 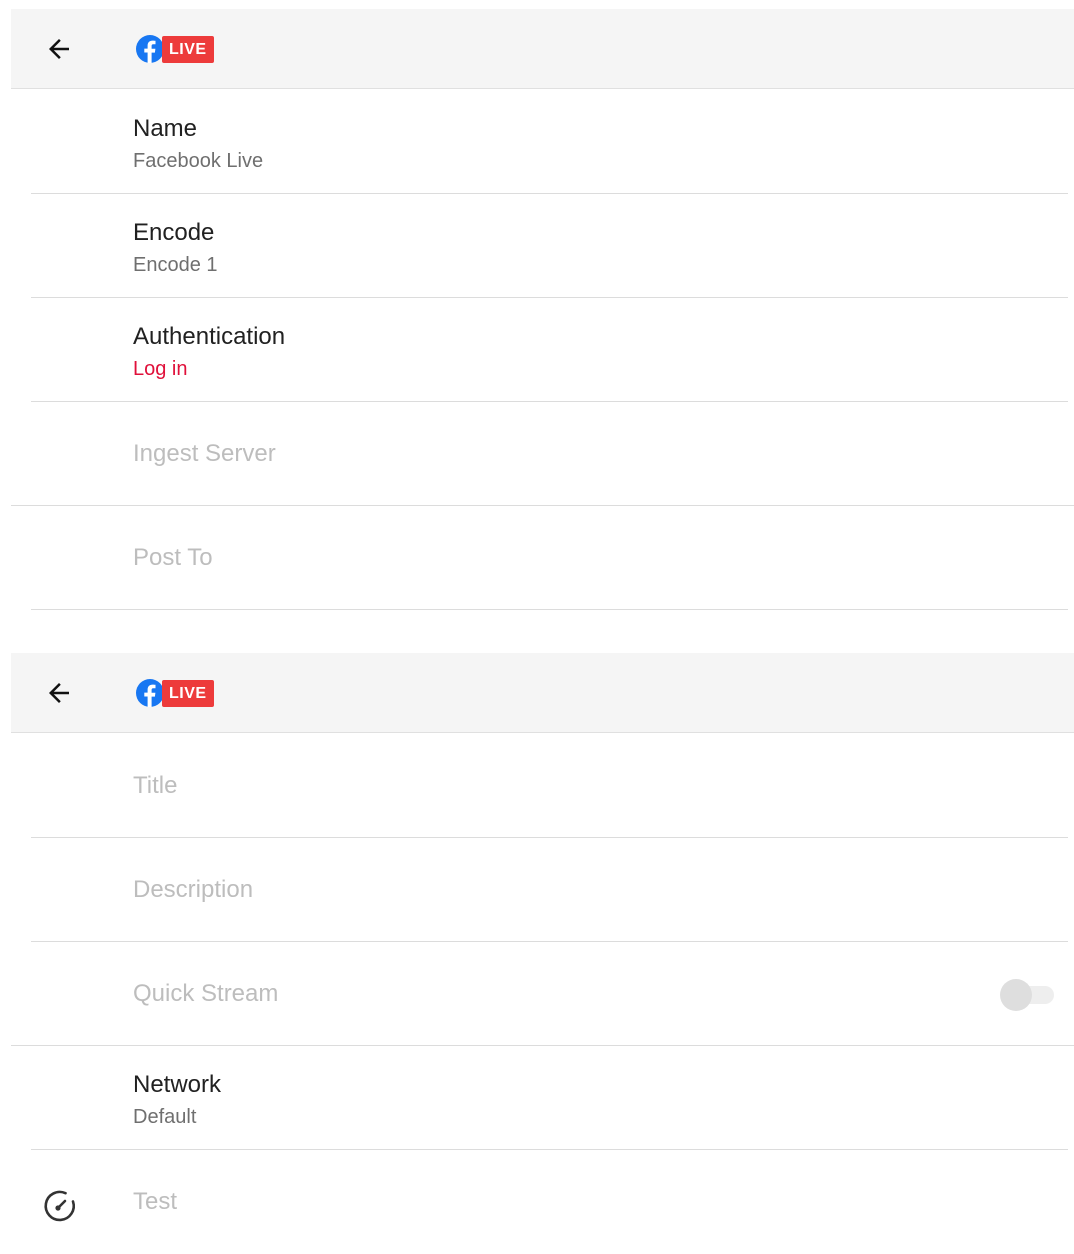 I want to click on title-row: Title, so click(x=537, y=786).